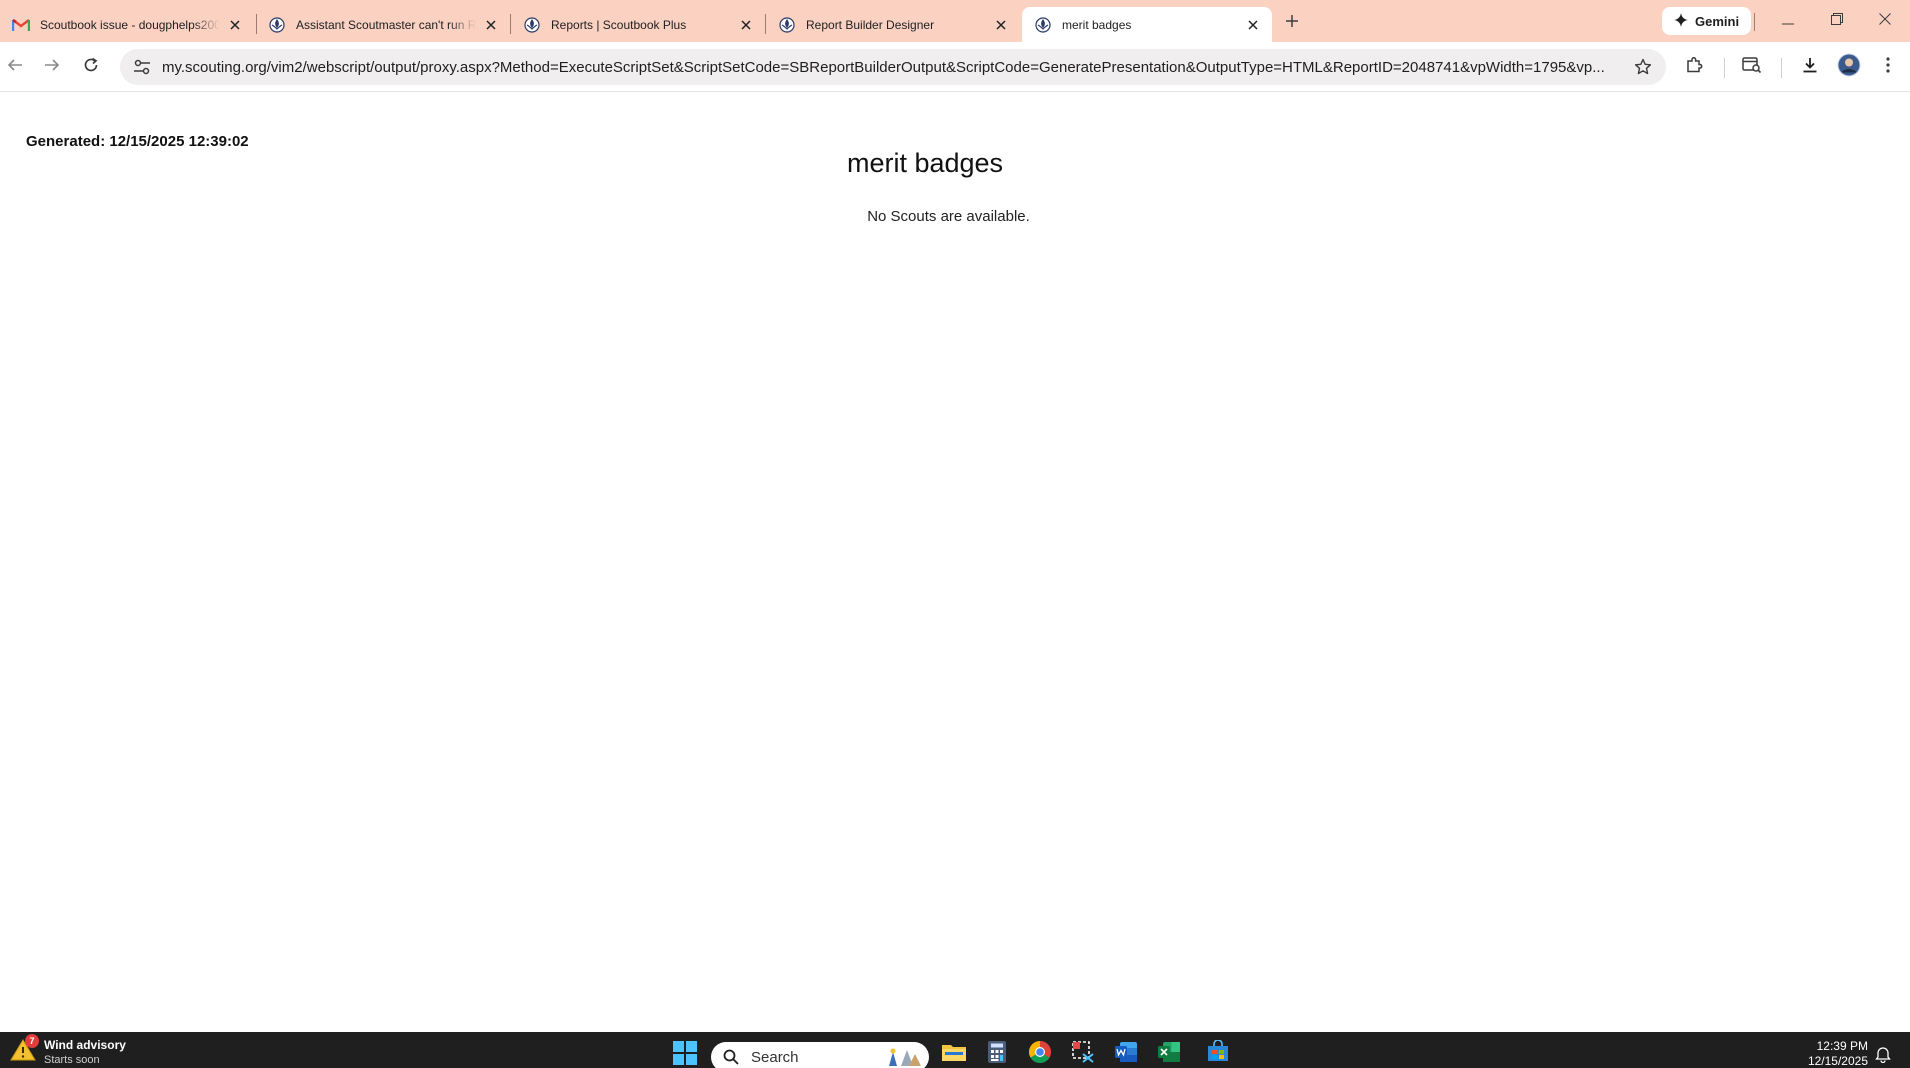  I want to click on forward-button, so click(52, 67).